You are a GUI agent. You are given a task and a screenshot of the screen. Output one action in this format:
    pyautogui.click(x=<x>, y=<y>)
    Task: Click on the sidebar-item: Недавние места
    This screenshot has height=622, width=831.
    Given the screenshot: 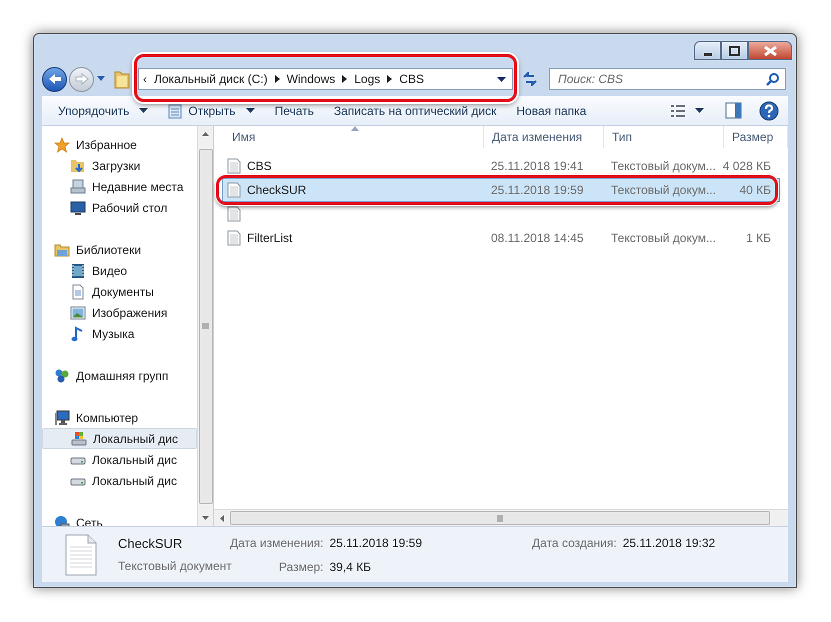 What is the action you would take?
    pyautogui.click(x=119, y=186)
    